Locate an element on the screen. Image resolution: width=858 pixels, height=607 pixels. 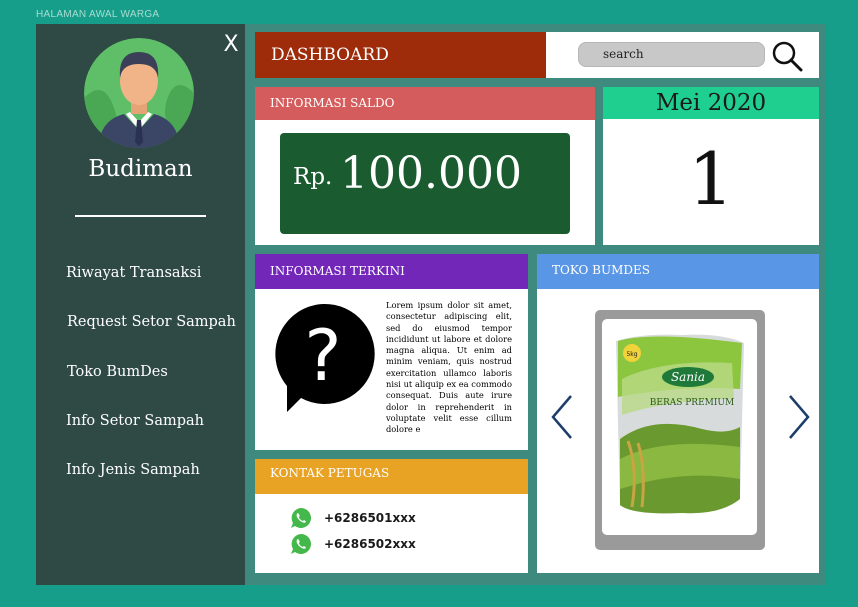
page-title: DASHBOARD is located at coordinates (400, 55).